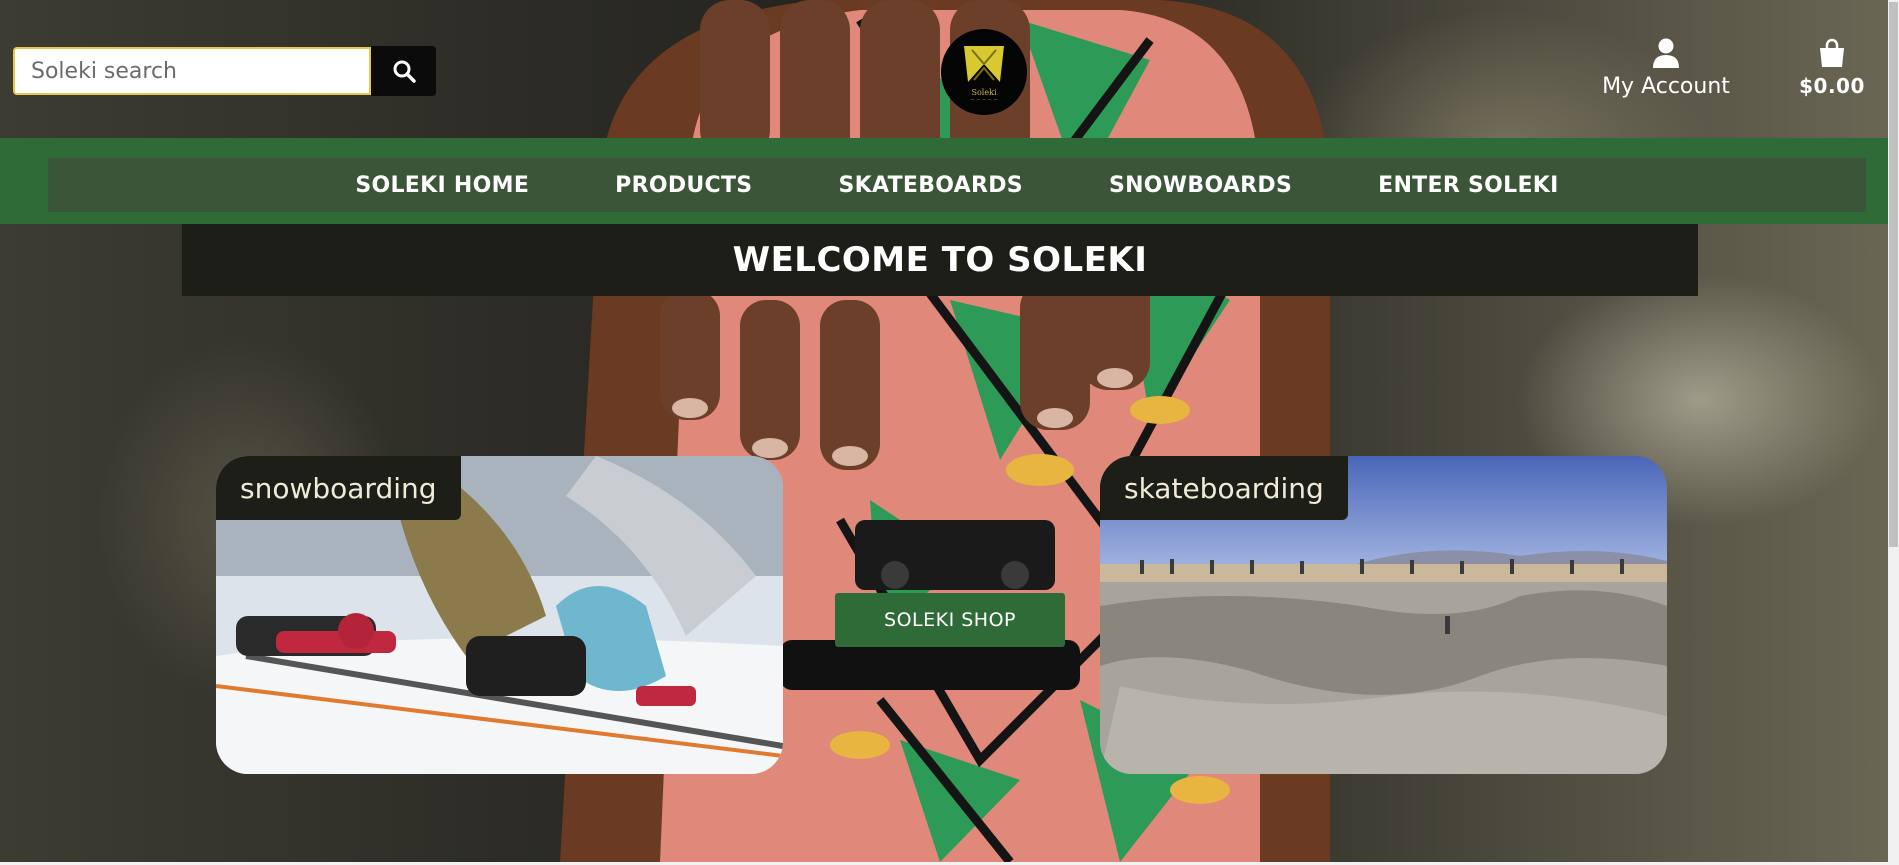 The height and width of the screenshot is (865, 1899). I want to click on snowboarding-card-label: snowboarding, so click(338, 488).